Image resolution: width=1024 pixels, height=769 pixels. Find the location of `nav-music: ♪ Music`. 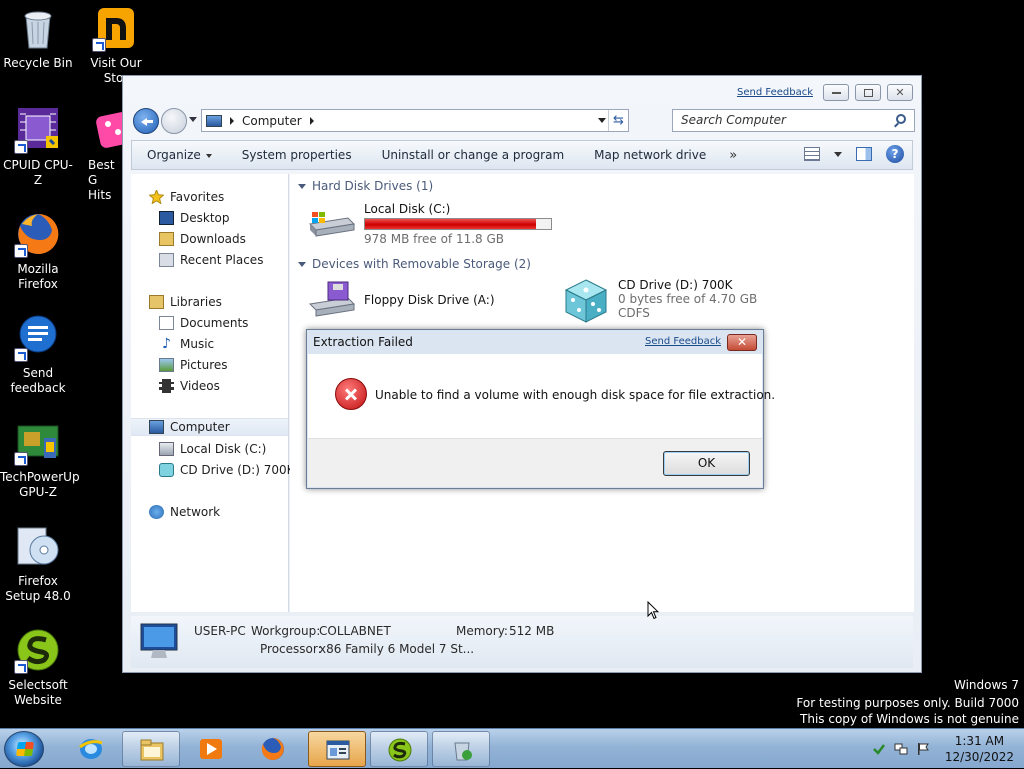

nav-music: ♪ Music is located at coordinates (186, 344).